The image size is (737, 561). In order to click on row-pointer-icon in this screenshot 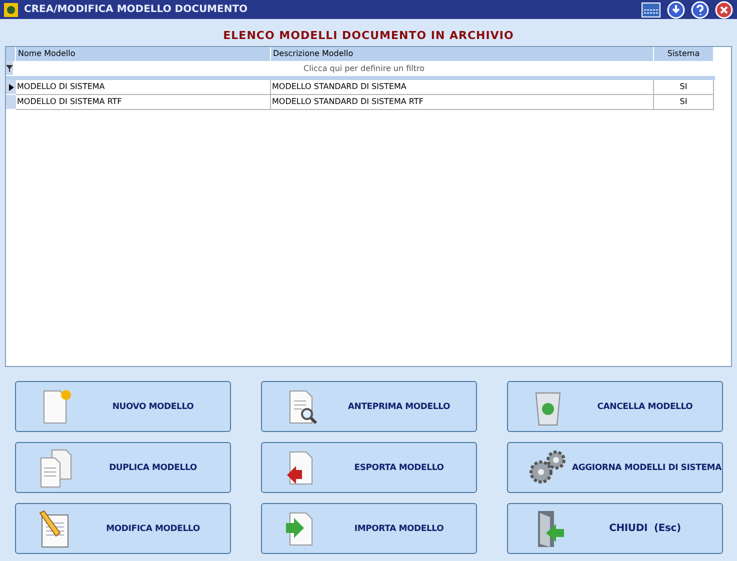, I will do `click(11, 87)`.